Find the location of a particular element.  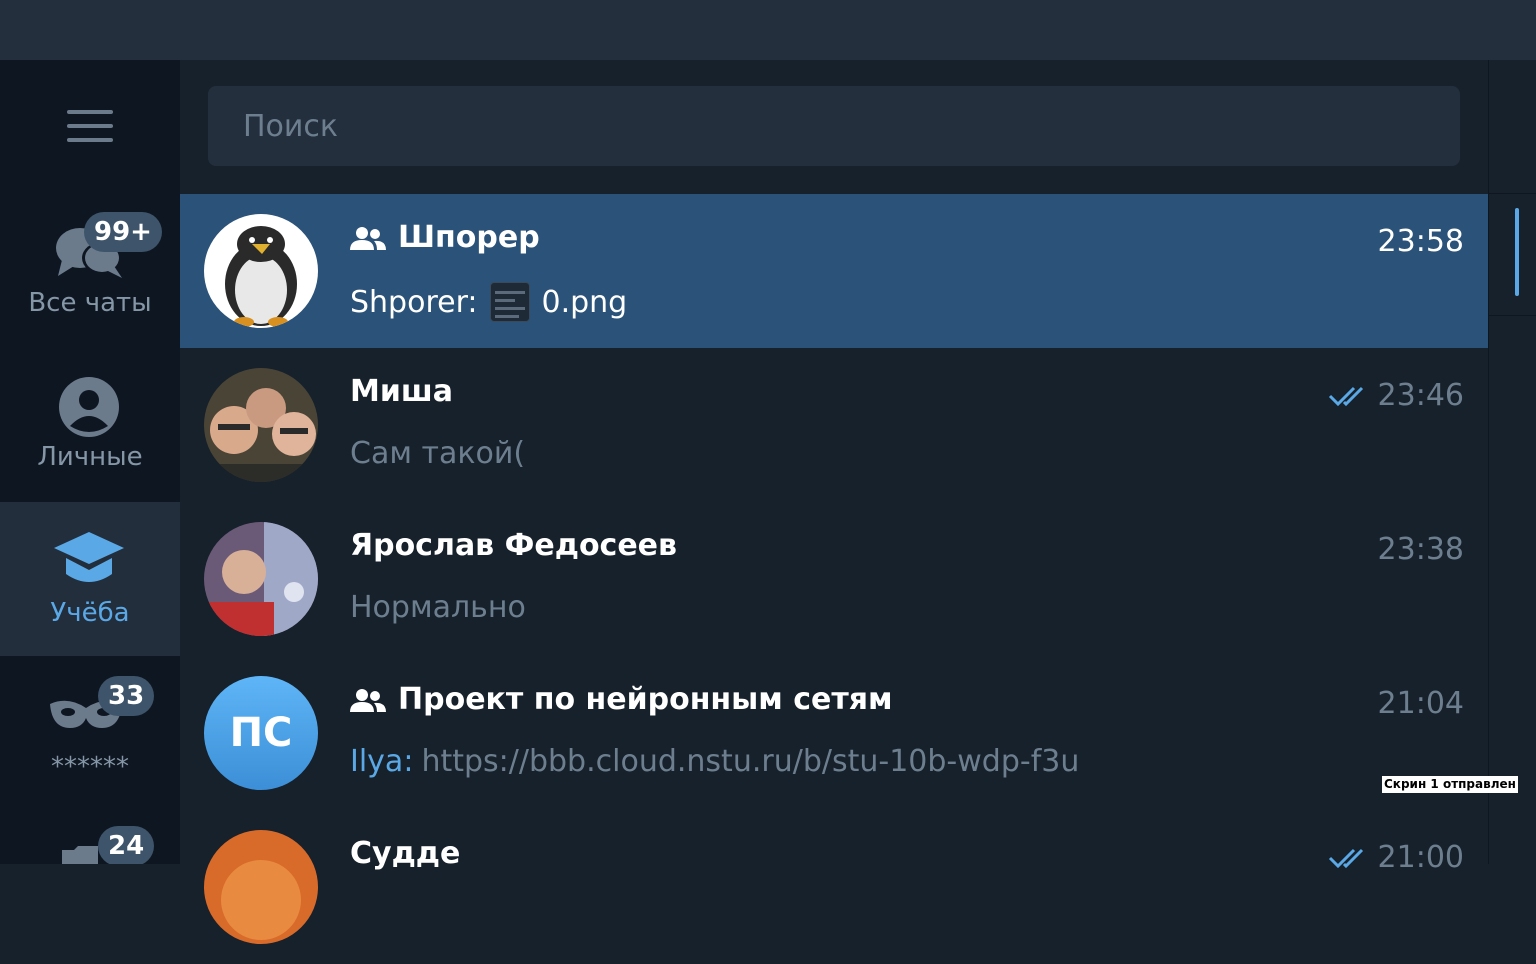

chat-time: 23:38 is located at coordinates (1420, 549).